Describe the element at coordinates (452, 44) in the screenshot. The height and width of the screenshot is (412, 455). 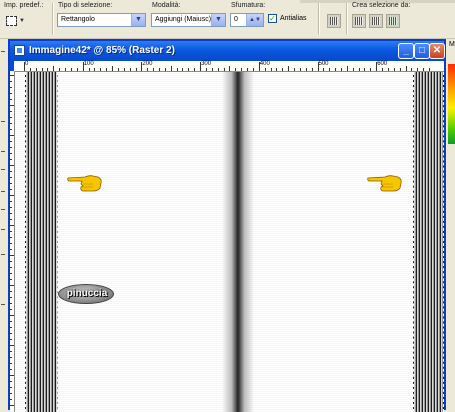
I see `materials-tab: M` at that location.